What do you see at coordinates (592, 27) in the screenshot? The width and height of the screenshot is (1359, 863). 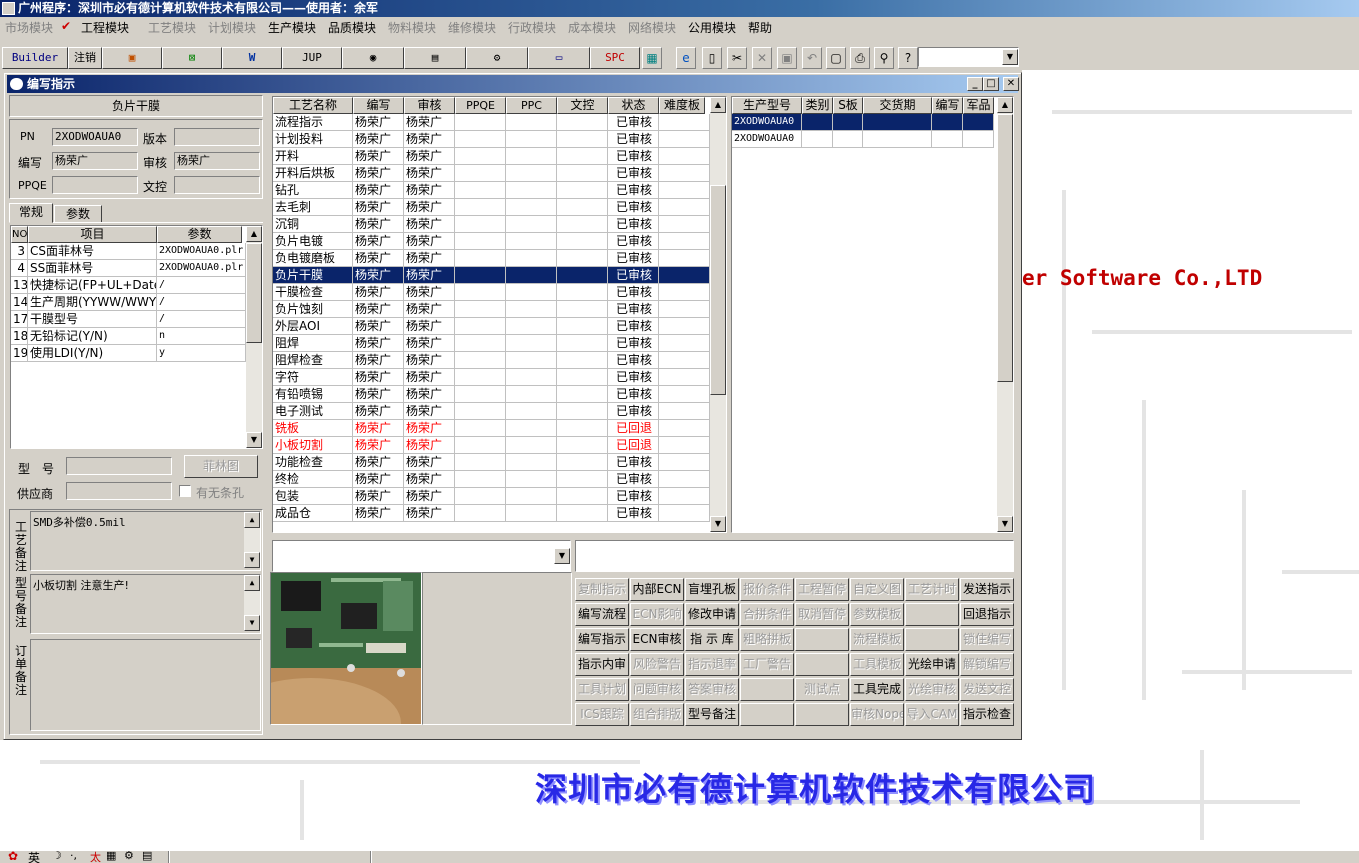 I see `menu-cost: 成本模块` at bounding box center [592, 27].